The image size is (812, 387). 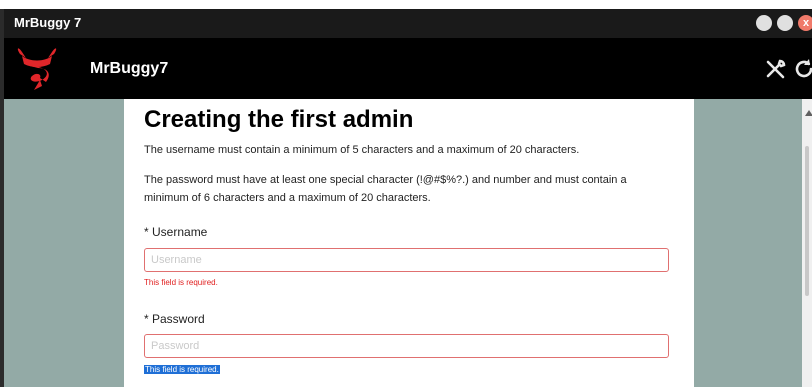 I want to click on scroll-thumb, so click(x=807, y=221).